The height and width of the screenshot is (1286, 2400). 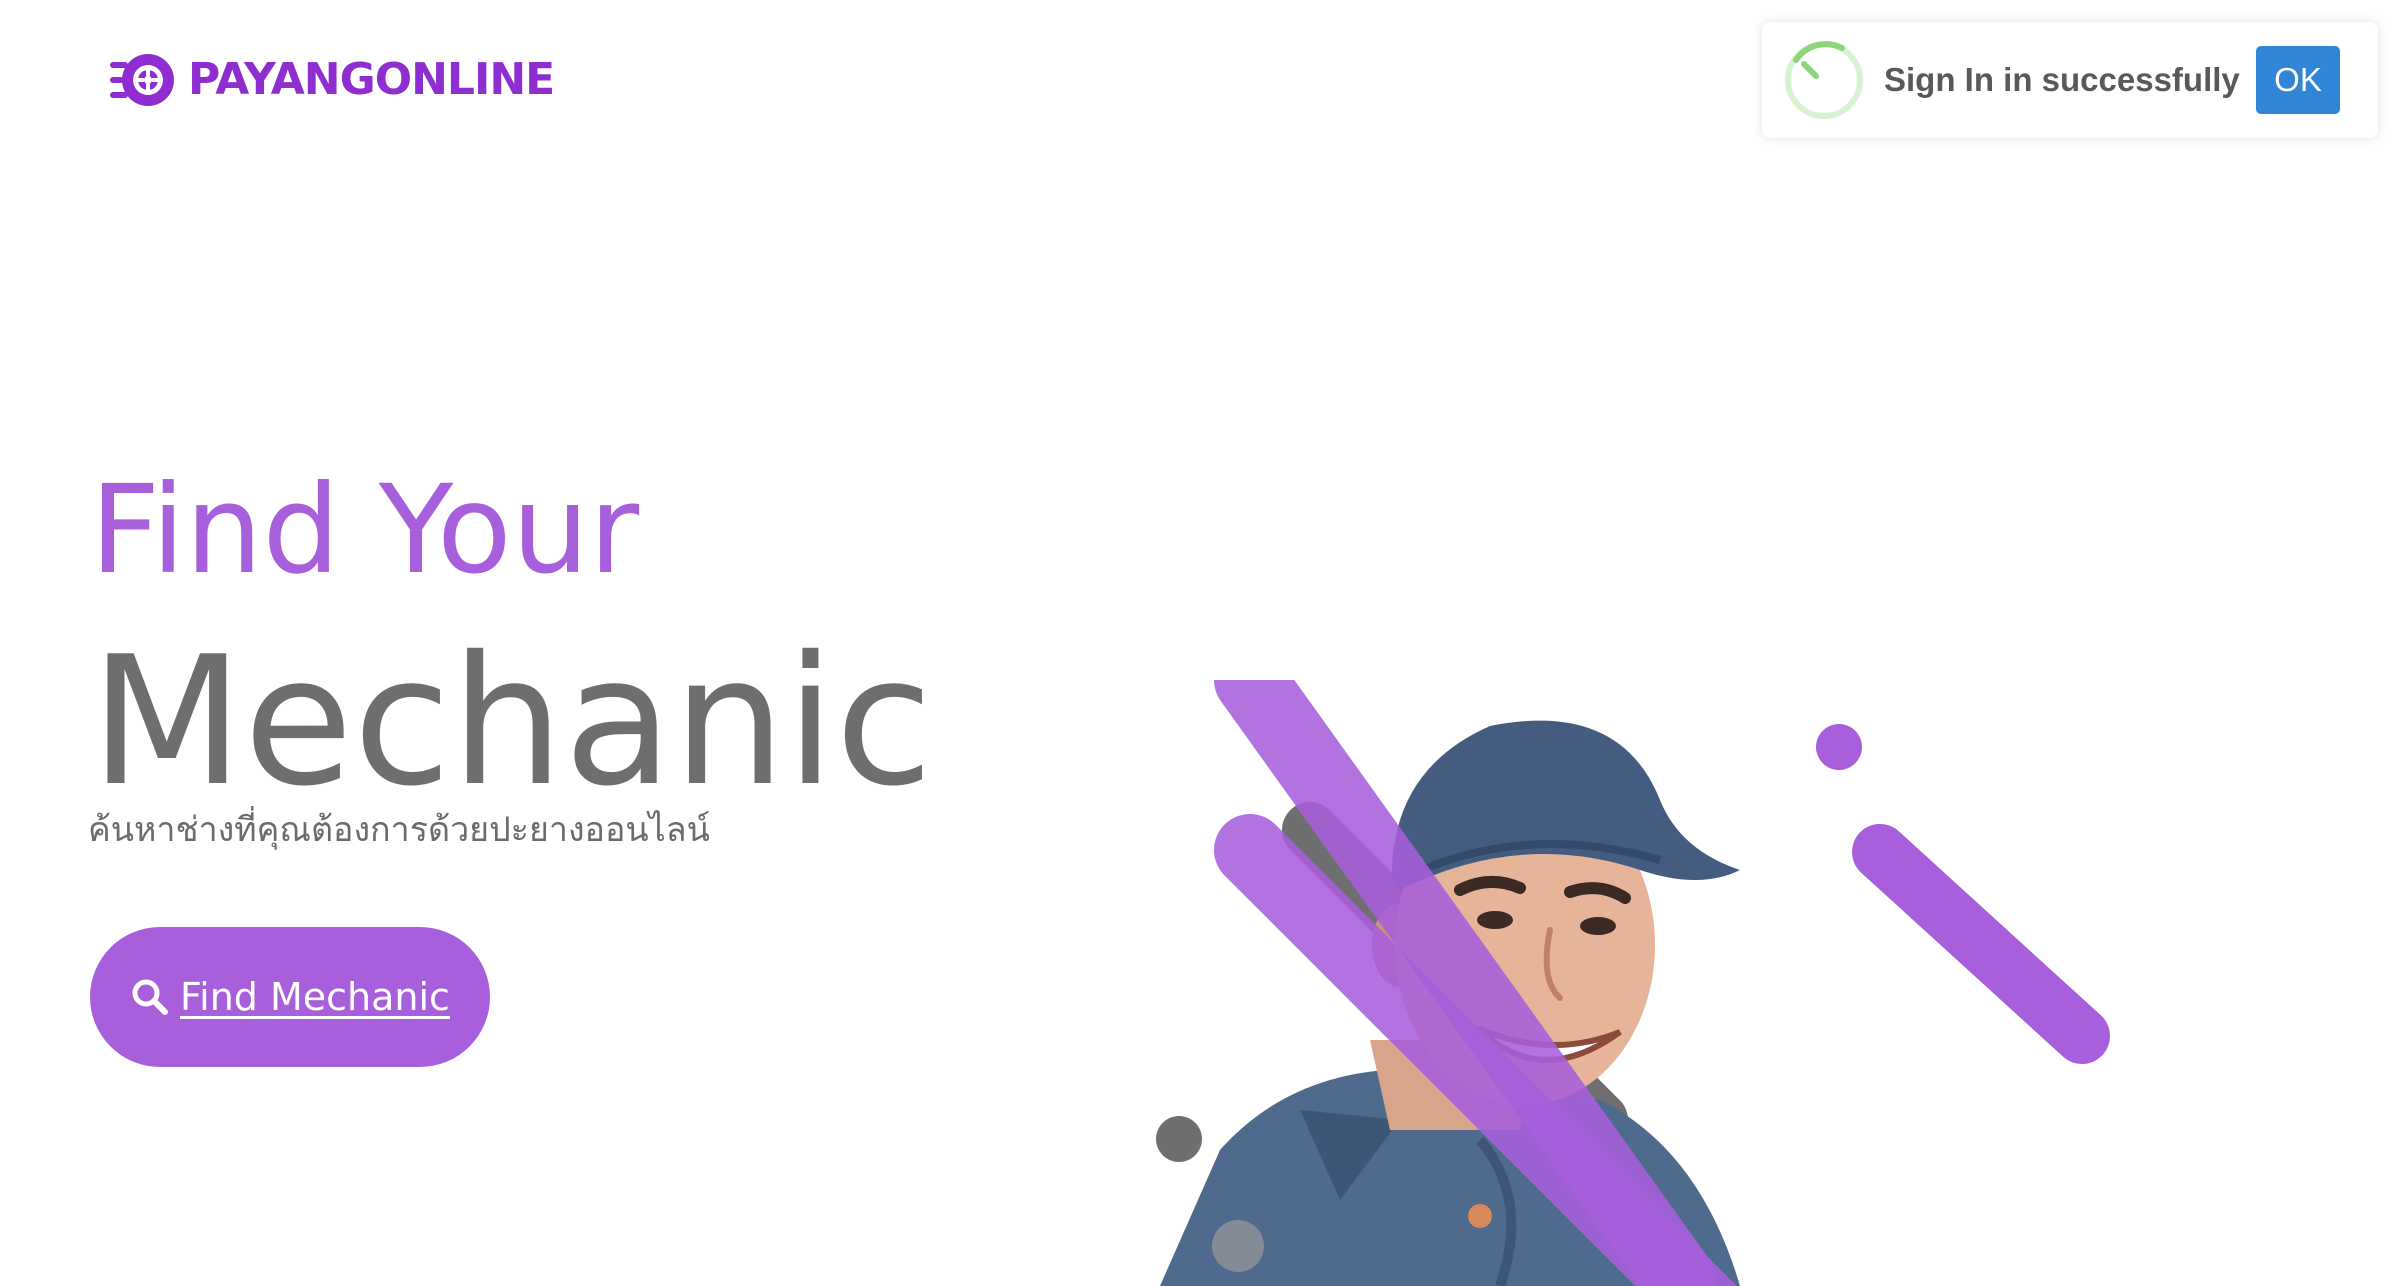 What do you see at coordinates (511, 721) in the screenshot?
I see `hero-title-mechanic: Mechanic` at bounding box center [511, 721].